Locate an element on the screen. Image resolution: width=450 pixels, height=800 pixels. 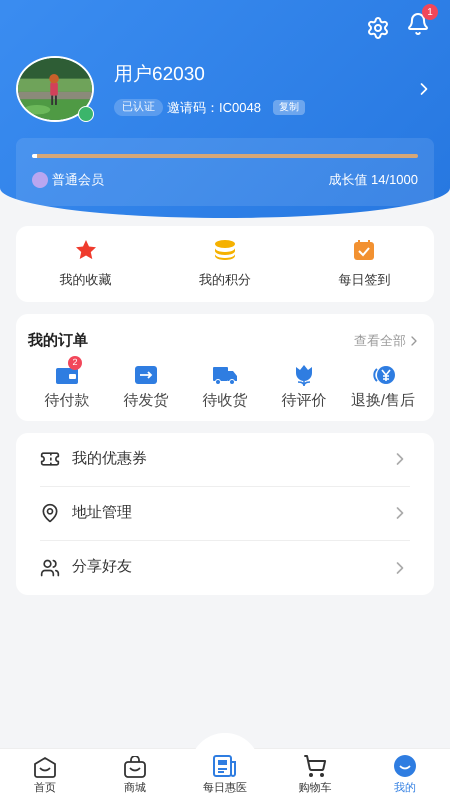
quick-link: 每日签到 is located at coordinates (364, 264).